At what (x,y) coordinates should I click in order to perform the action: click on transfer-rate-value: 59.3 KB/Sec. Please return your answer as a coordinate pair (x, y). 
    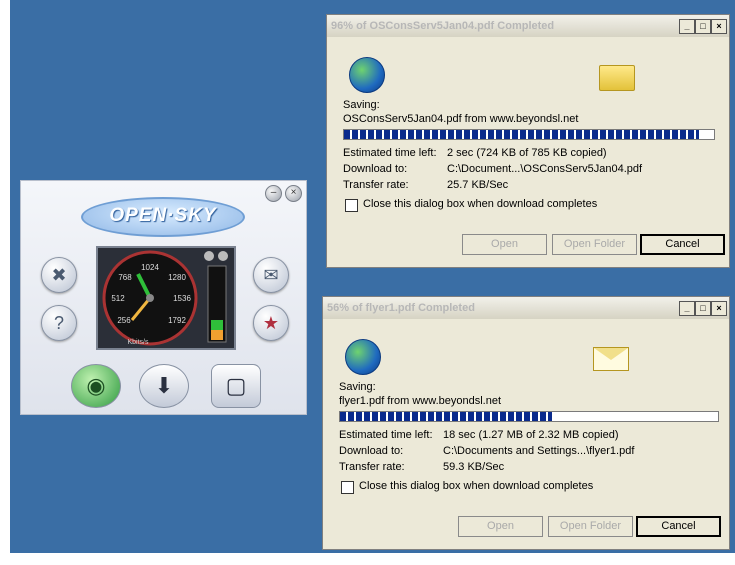
    Looking at the image, I should click on (474, 467).